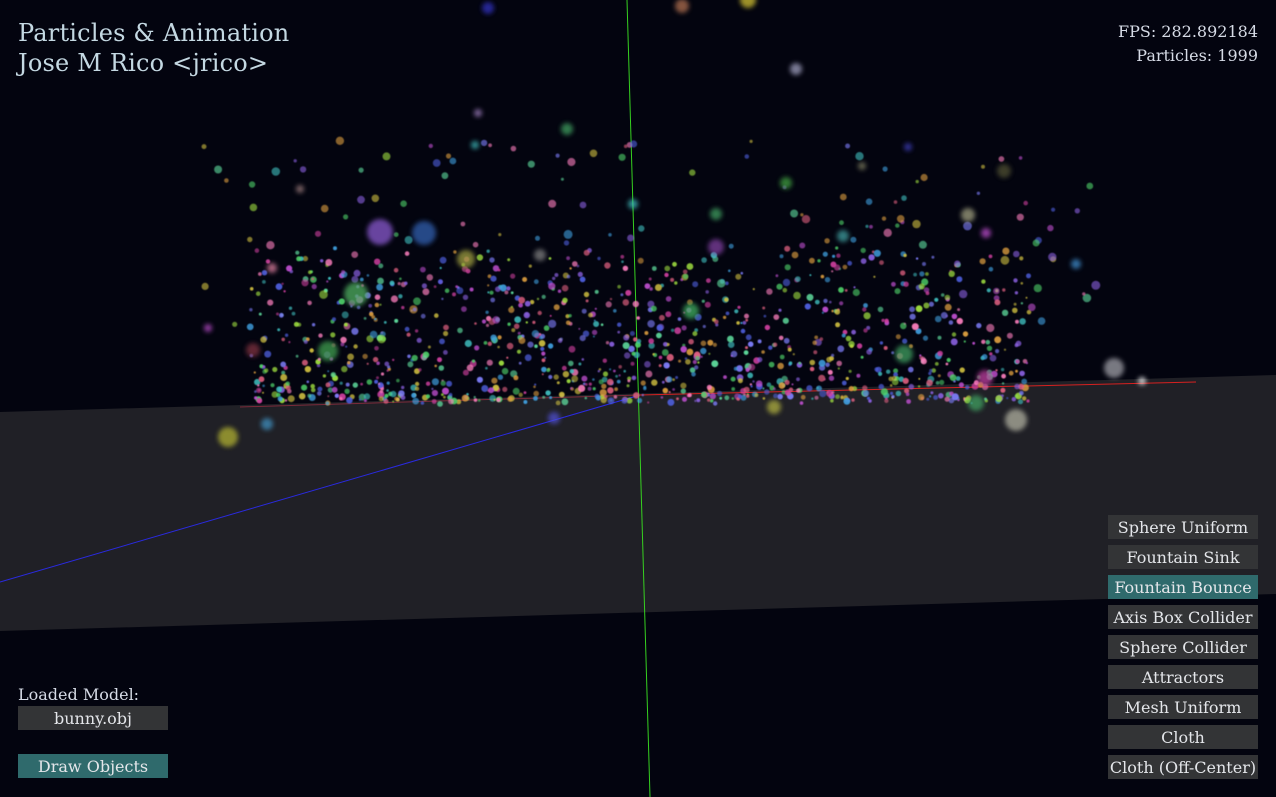 Image resolution: width=1276 pixels, height=797 pixels. Describe the element at coordinates (93, 718) in the screenshot. I see `model-file-button: bunny.obj` at that location.